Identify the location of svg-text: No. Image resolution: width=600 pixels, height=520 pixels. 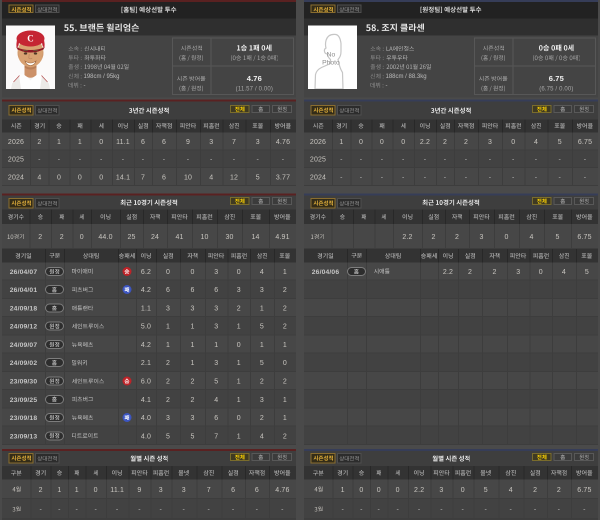
(331, 55).